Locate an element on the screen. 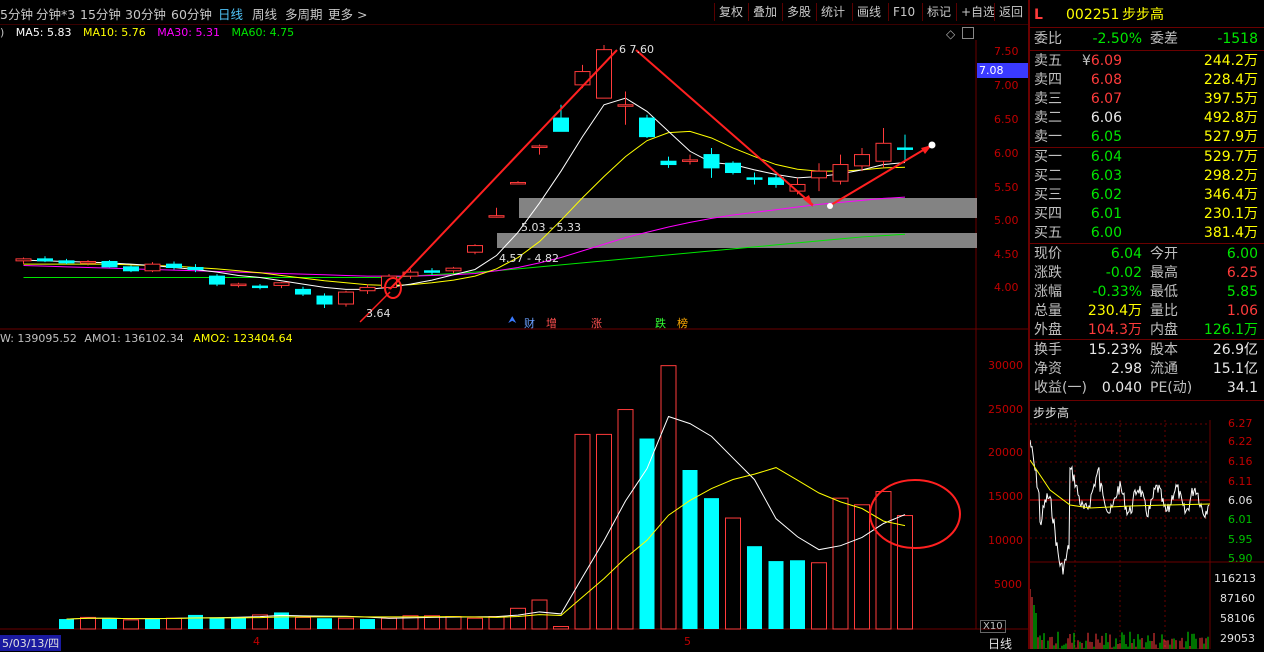 The image size is (1264, 652). ask-row: 卖五 ¥6.09 244.2万 is located at coordinates (1148, 61).